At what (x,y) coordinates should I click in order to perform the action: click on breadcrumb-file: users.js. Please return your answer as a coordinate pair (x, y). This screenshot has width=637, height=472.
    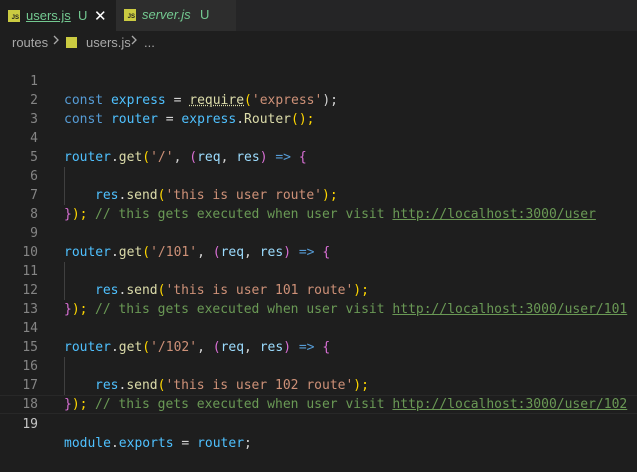
    Looking at the image, I should click on (108, 42).